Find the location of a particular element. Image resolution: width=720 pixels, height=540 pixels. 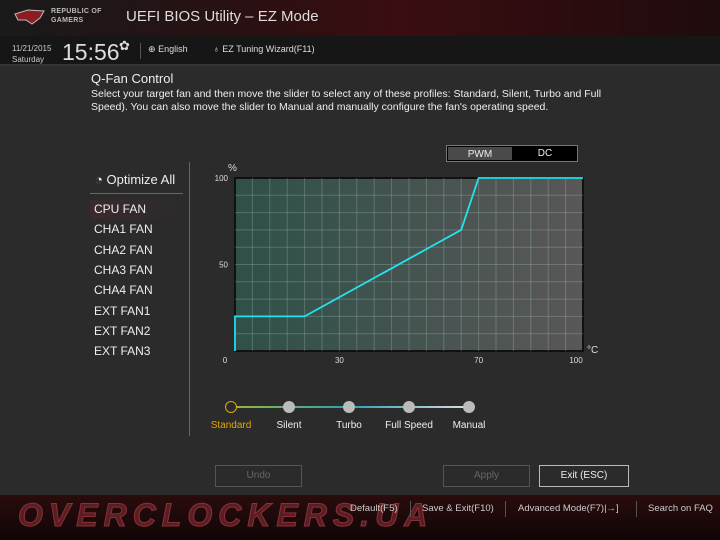

date: 11/21/2015 is located at coordinates (32, 48).